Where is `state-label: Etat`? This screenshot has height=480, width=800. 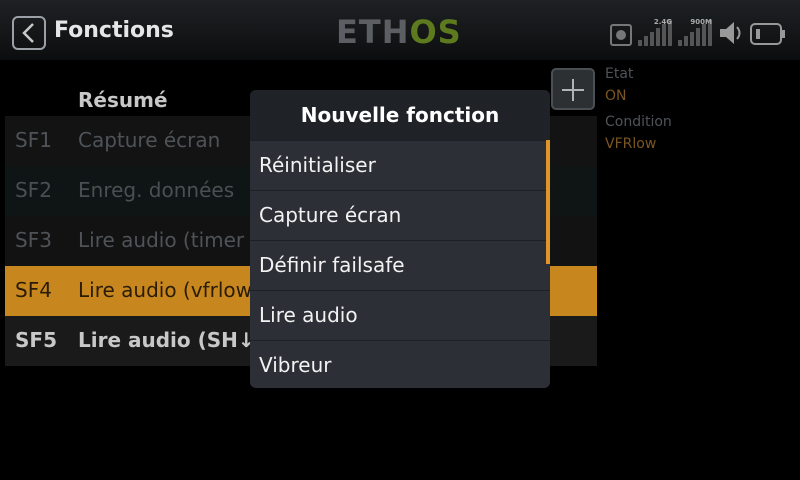 state-label: Etat is located at coordinates (619, 74).